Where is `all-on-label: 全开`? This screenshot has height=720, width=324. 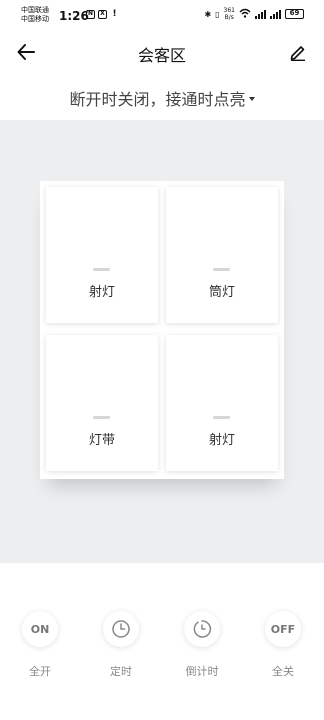
all-on-label: 全开 is located at coordinates (40, 671).